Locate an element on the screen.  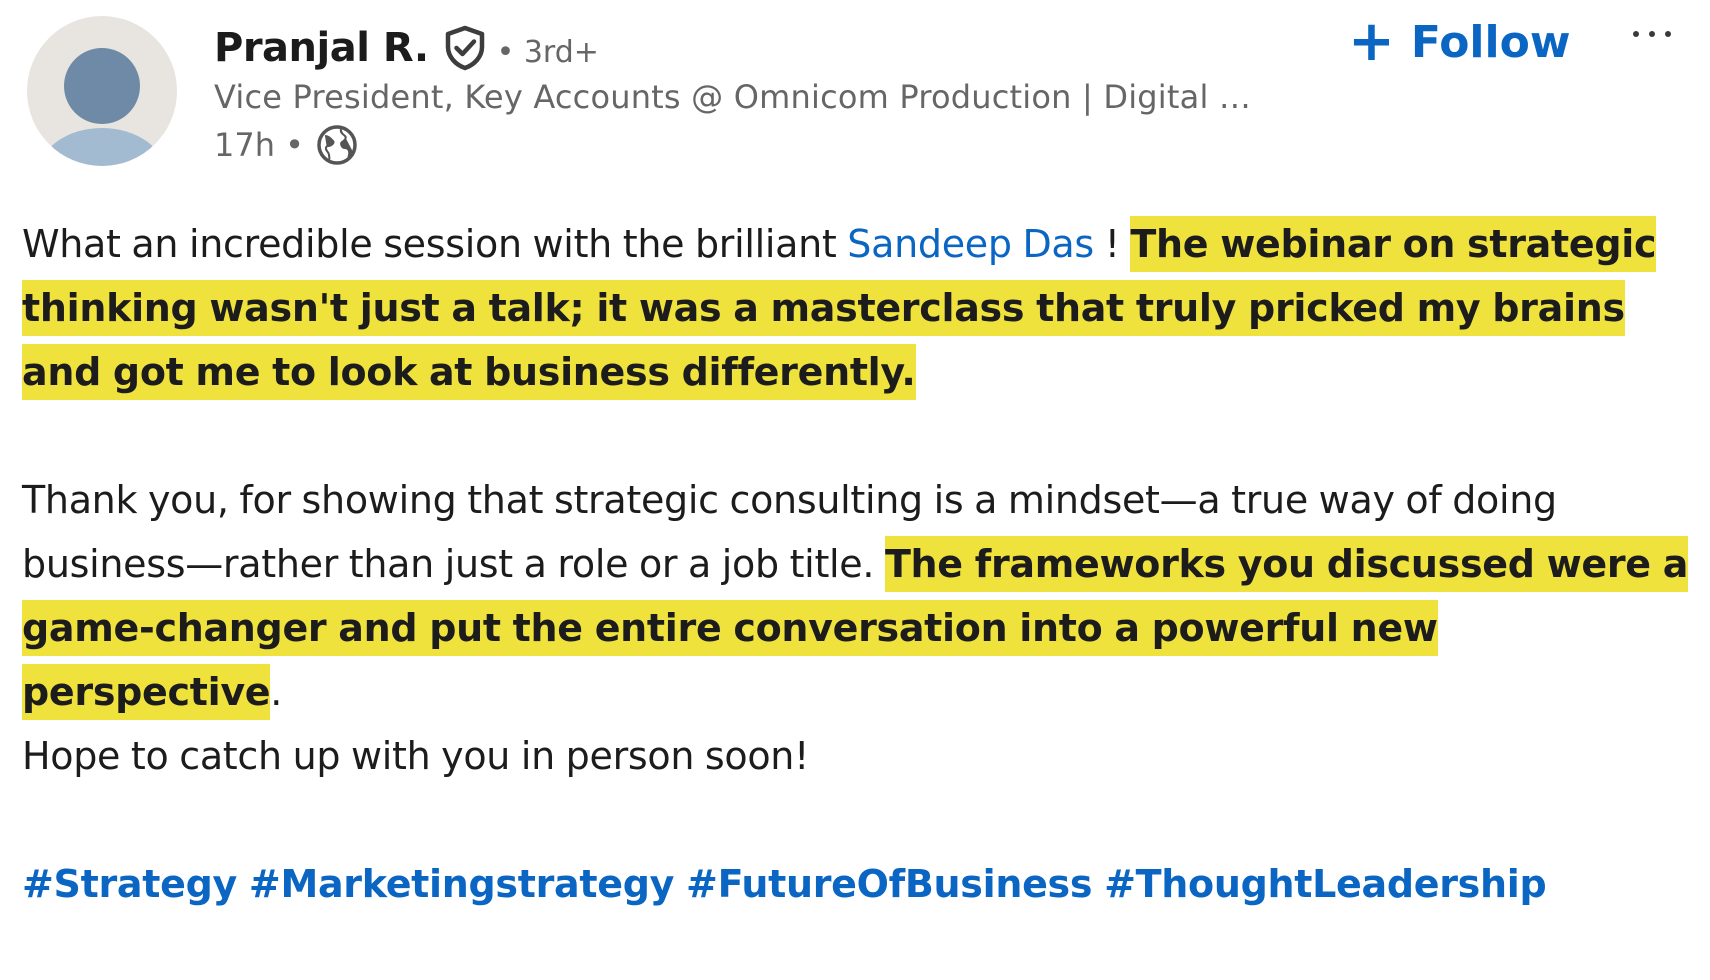
post-timestamp: 17h • is located at coordinates (259, 145).